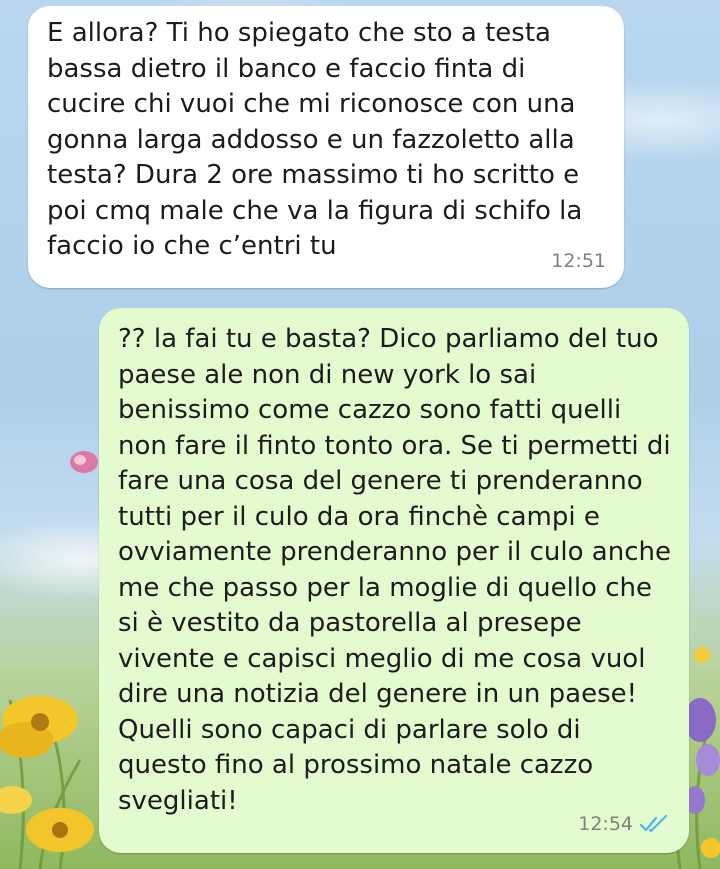 The width and height of the screenshot is (720, 869). I want to click on message-time: 12:51, so click(578, 260).